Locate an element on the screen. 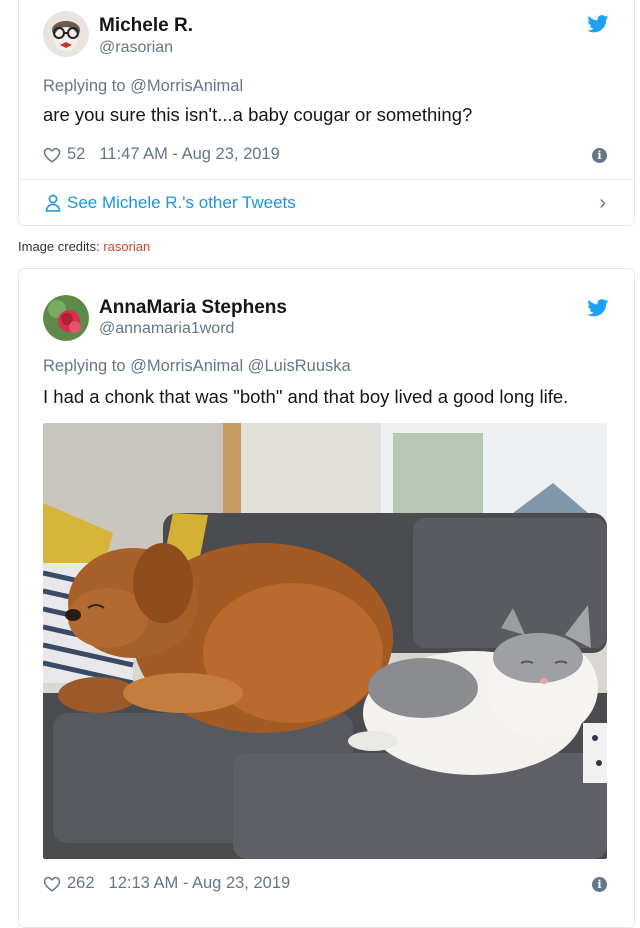 Image resolution: width=640 pixels, height=928 pixels. see-other-tweets-link: See Michele R.'s other Tweets is located at coordinates (181, 203).